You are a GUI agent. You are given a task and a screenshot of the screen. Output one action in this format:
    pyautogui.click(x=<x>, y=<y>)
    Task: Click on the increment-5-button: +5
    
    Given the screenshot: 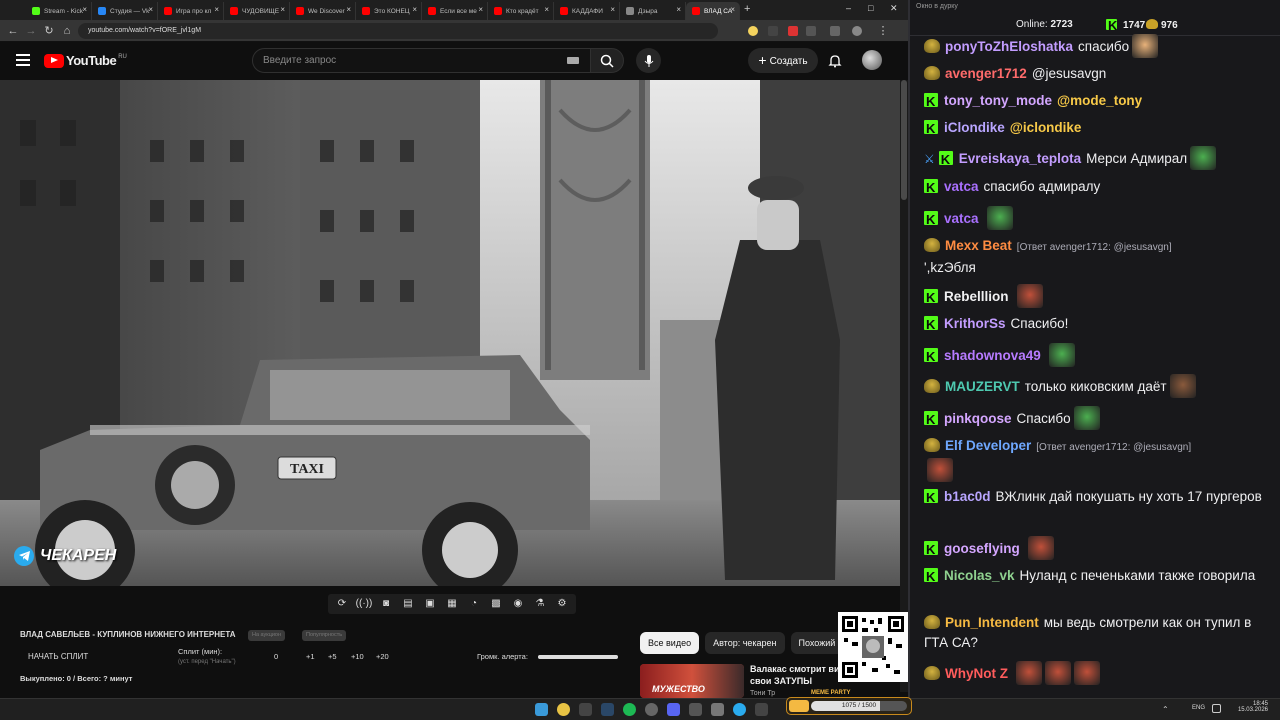 What is the action you would take?
    pyautogui.click(x=332, y=656)
    